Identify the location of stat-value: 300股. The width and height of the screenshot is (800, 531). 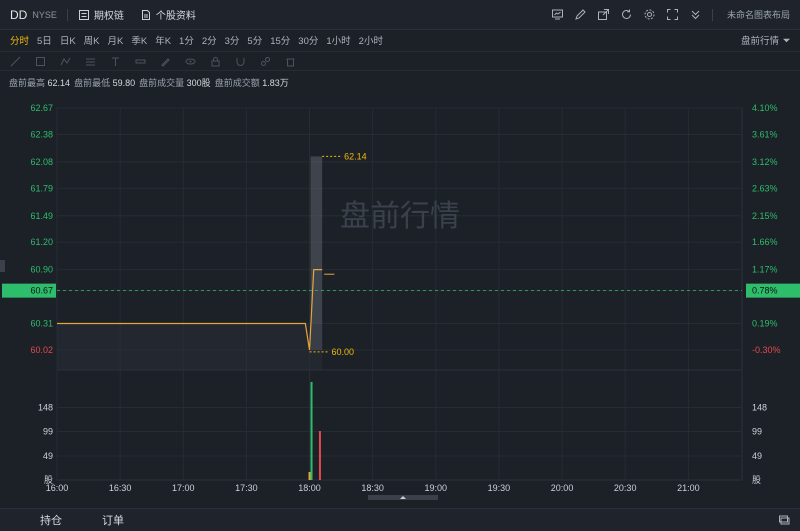
(198, 83).